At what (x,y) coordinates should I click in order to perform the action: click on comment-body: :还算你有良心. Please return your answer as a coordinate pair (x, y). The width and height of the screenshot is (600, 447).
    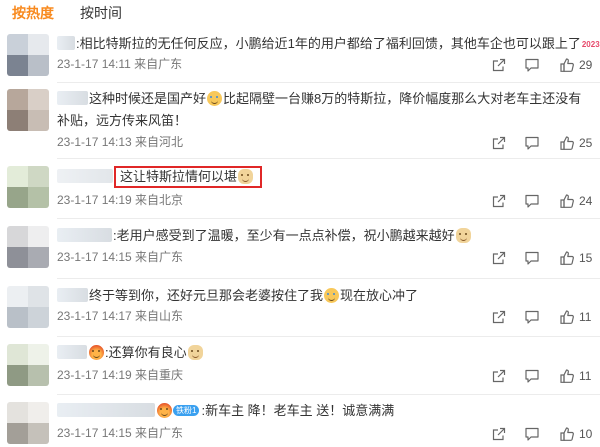
    Looking at the image, I should click on (146, 352).